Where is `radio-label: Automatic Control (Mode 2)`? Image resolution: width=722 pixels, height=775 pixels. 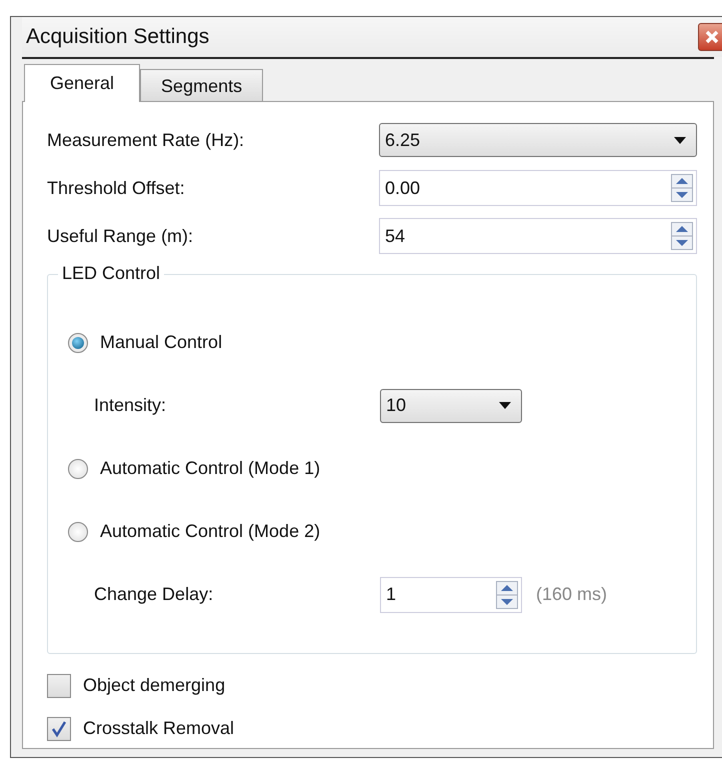
radio-label: Automatic Control (Mode 2) is located at coordinates (210, 531).